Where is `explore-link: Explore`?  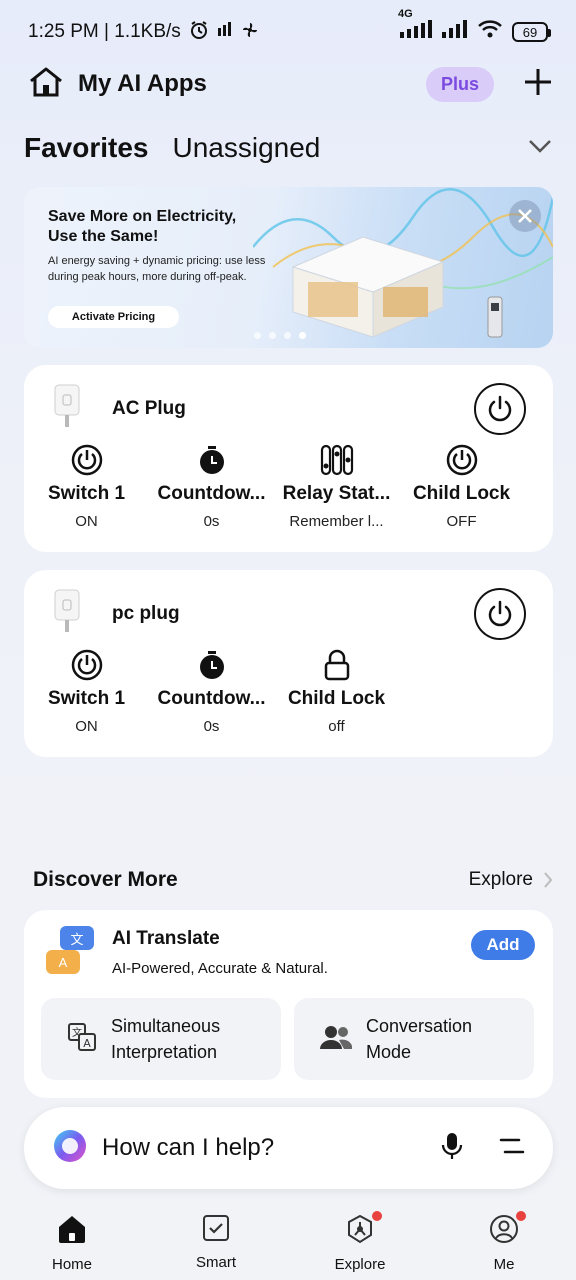
explore-link: Explore is located at coordinates (511, 880).